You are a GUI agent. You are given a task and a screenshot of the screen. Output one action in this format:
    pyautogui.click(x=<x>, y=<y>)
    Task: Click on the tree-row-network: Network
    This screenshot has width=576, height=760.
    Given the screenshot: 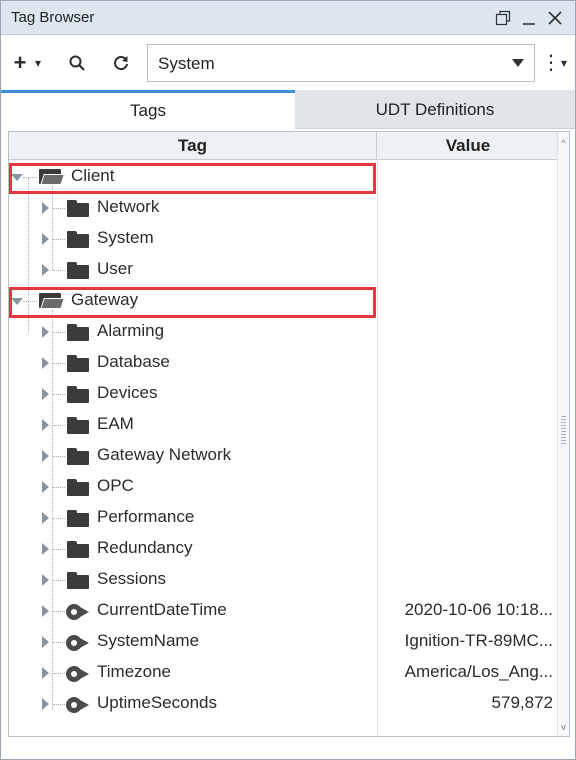 What is the action you would take?
    pyautogui.click(x=284, y=208)
    